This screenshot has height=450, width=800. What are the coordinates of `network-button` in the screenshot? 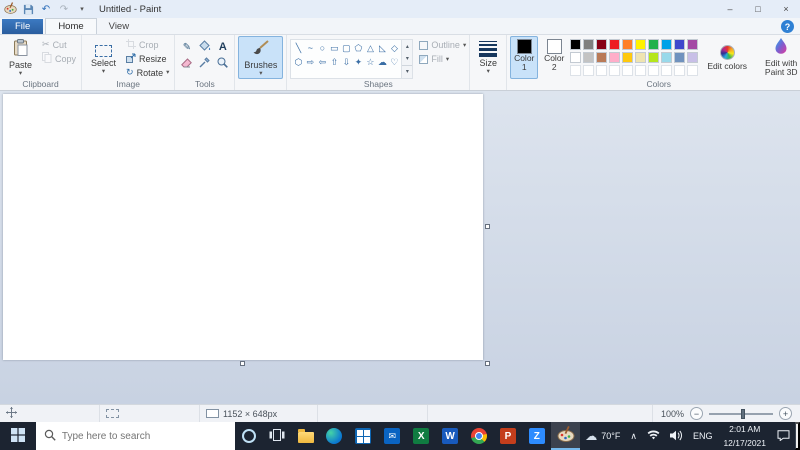 It's located at (653, 436).